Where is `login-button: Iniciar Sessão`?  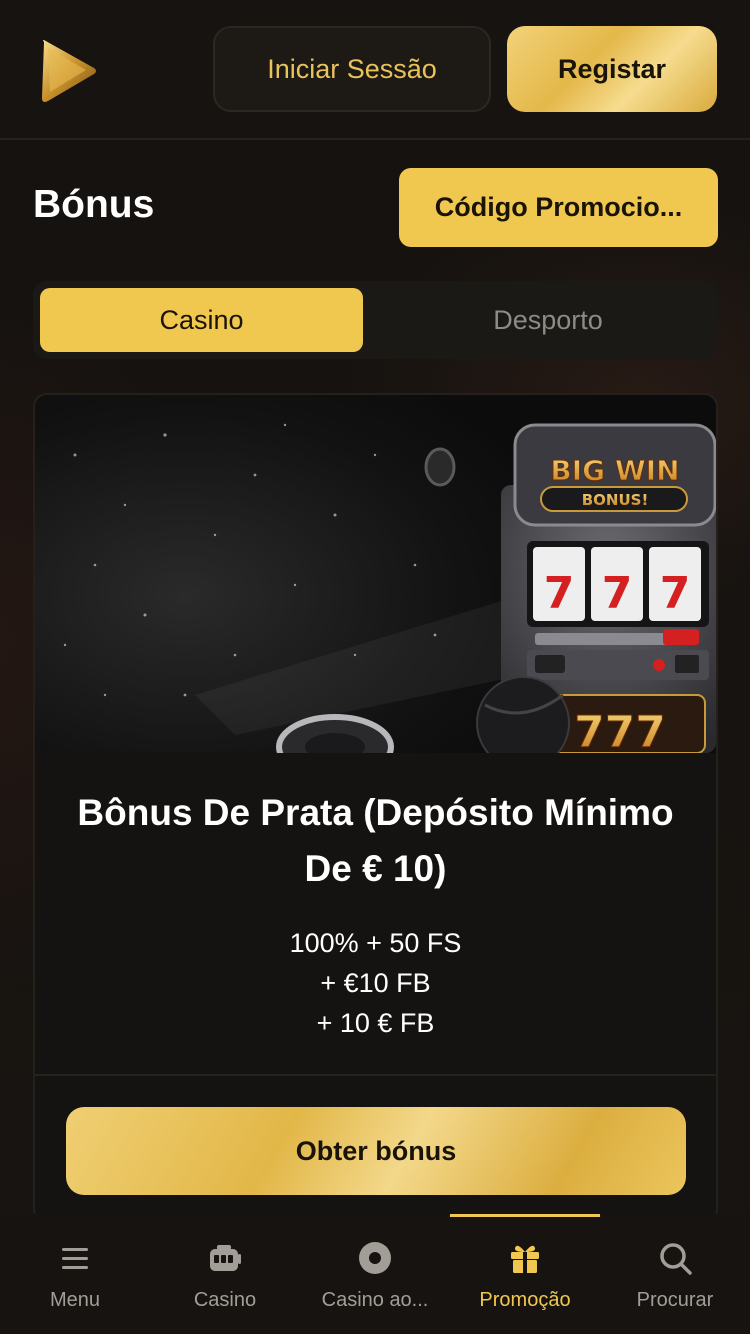 login-button: Iniciar Sessão is located at coordinates (352, 69).